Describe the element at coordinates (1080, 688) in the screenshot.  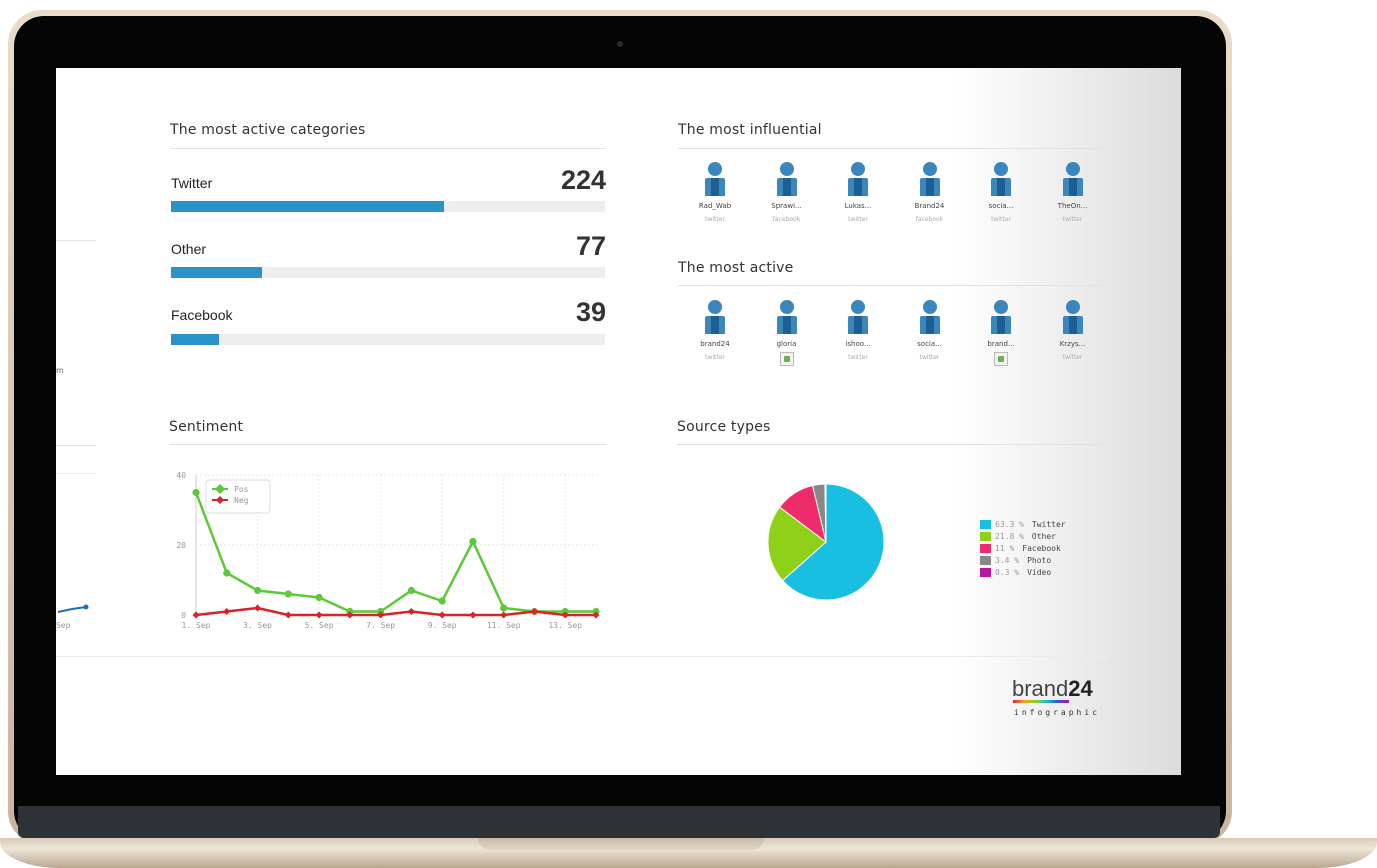
I see `logo-word-number: 24` at that location.